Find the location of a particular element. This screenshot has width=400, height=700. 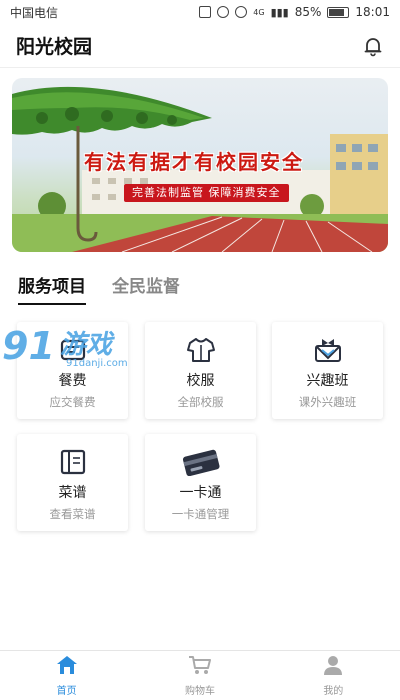

section-tabs: 服务项目 全民监督 is located at coordinates (99, 288).